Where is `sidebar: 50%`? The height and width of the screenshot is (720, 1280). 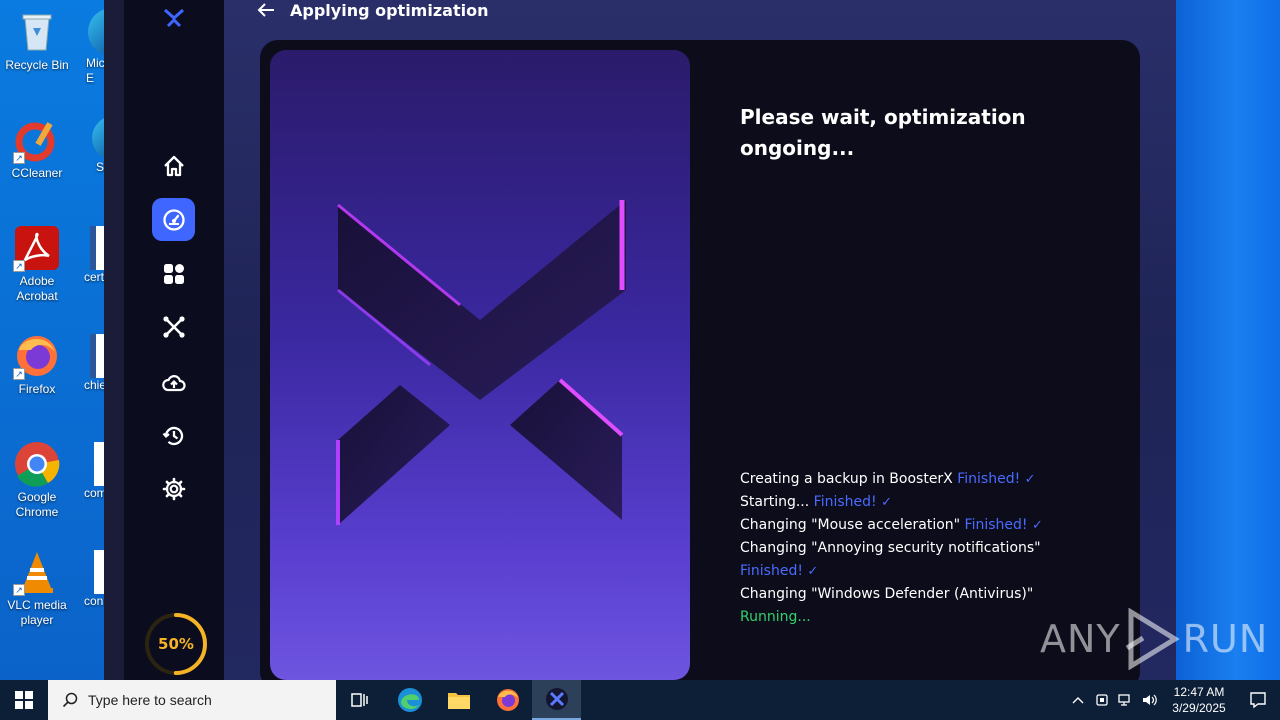 sidebar: 50% is located at coordinates (174, 340).